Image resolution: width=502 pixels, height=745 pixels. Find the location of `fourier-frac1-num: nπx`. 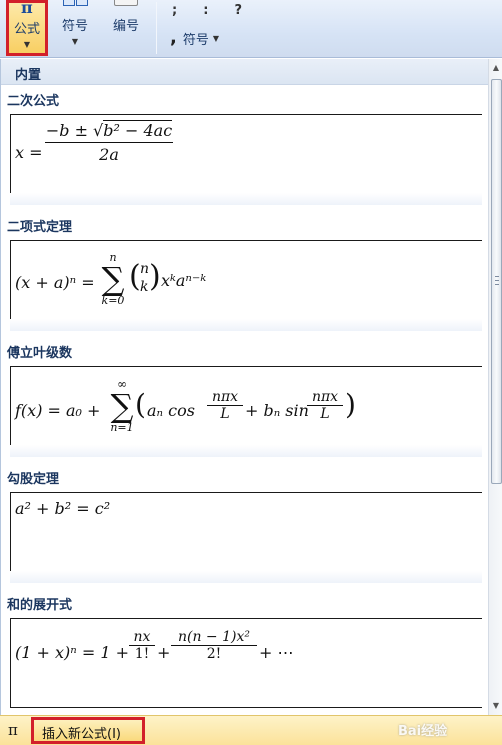

fourier-frac1-num: nπx is located at coordinates (225, 397).